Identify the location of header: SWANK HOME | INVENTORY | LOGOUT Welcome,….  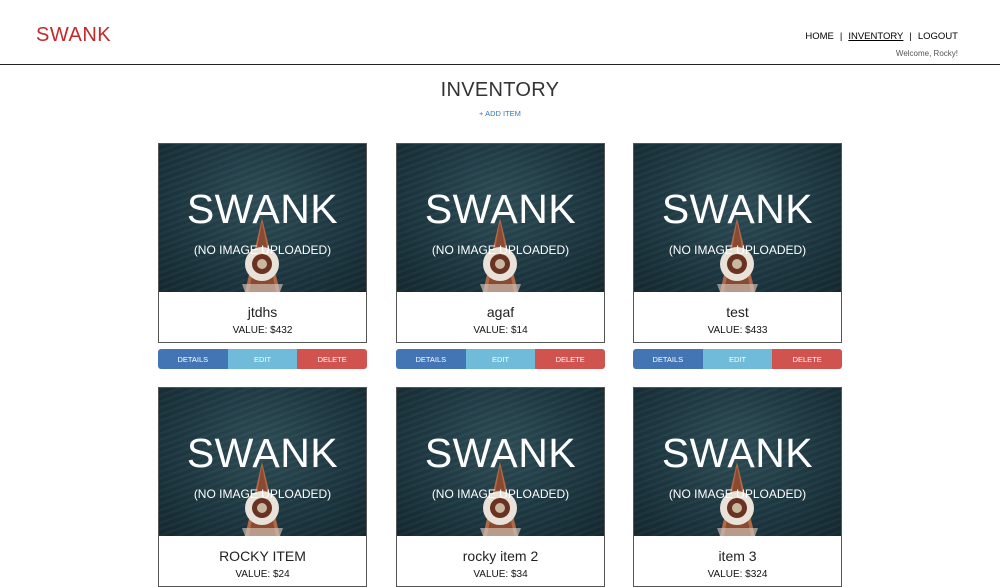
(500, 32).